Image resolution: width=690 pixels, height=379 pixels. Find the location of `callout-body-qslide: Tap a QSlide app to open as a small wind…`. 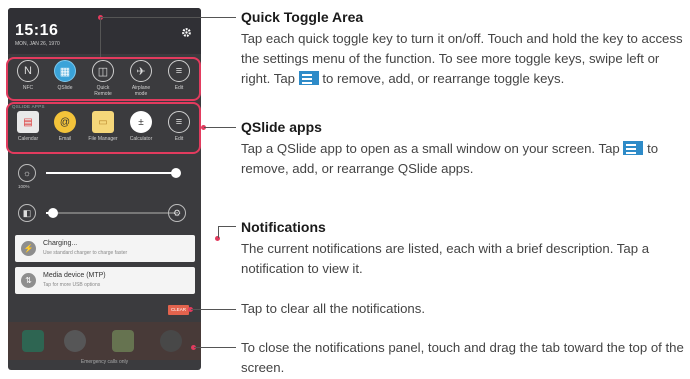

callout-body-qslide: Tap a QSlide app to open as a small wind… is located at coordinates (463, 159).